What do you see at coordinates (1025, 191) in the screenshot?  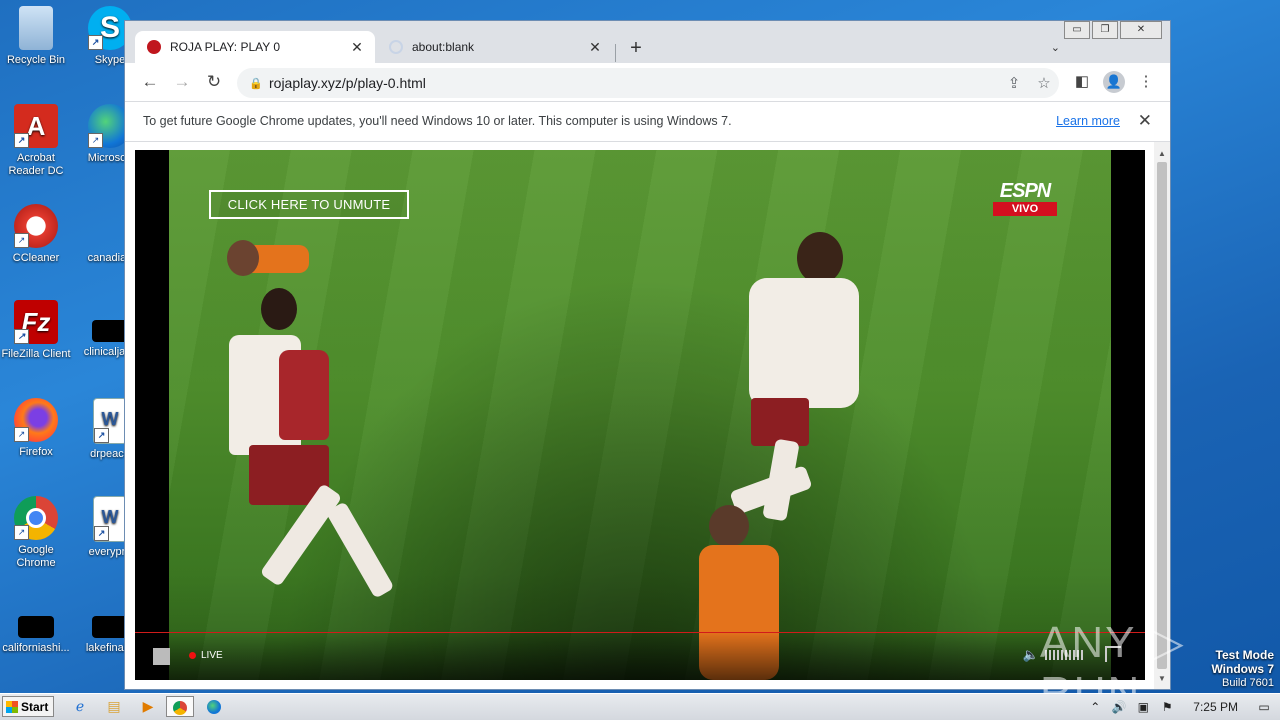 I see `espn-logo: ESPN` at bounding box center [1025, 191].